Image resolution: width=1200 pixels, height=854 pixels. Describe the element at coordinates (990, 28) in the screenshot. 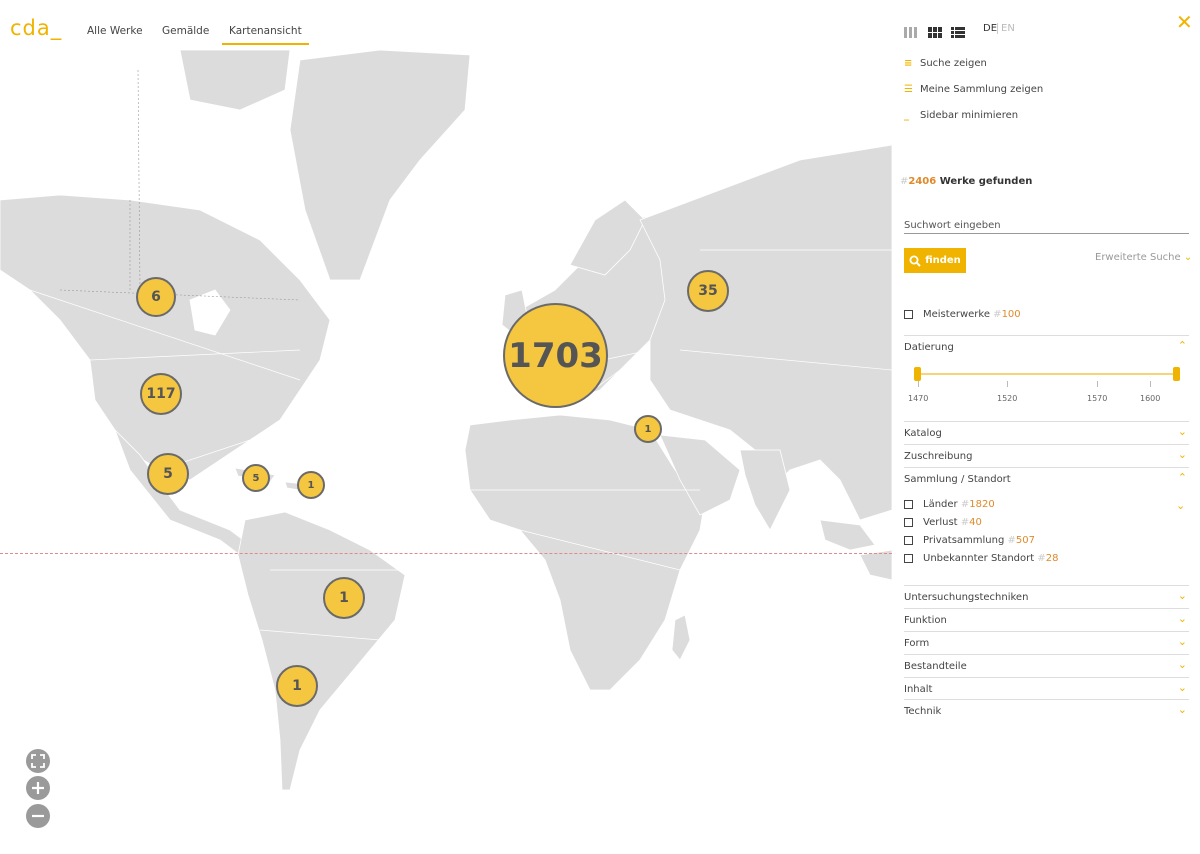

I see `lang-de: DE` at that location.